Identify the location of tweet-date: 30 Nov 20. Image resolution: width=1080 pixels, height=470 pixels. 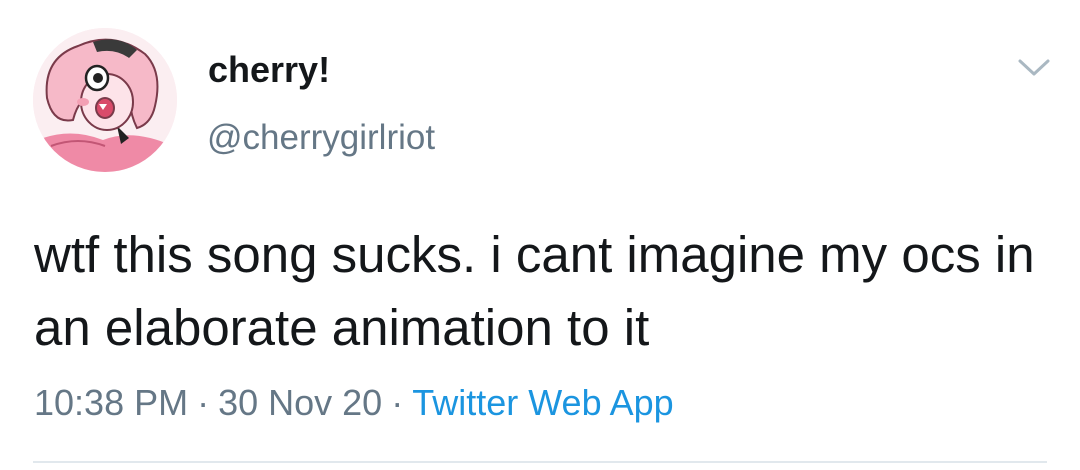
(300, 402).